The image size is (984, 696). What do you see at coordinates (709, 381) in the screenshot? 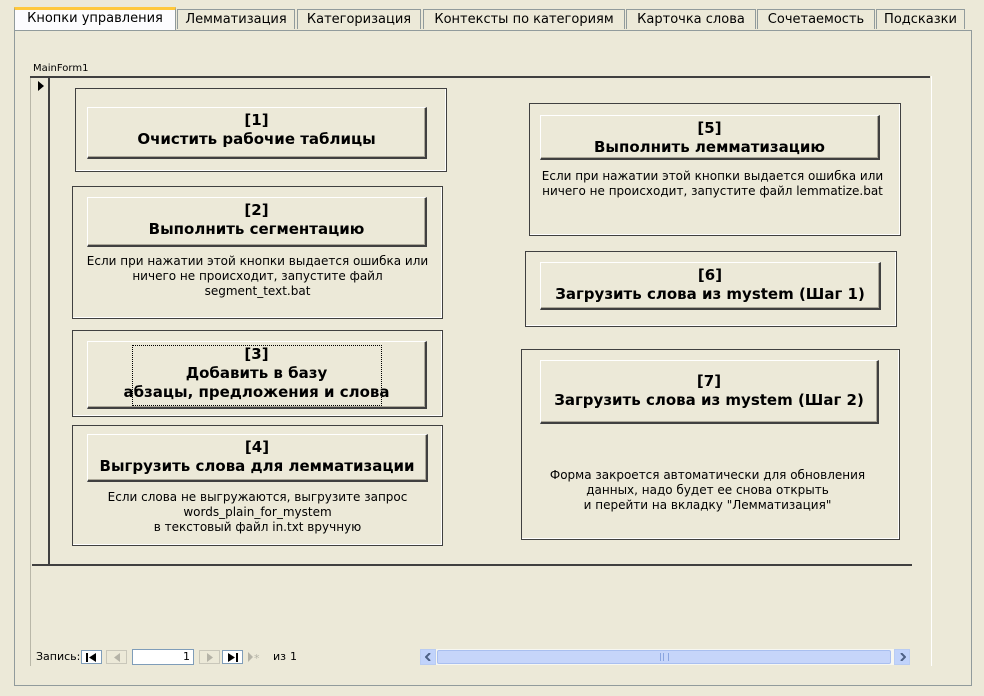
I see `button-number: [7]` at bounding box center [709, 381].